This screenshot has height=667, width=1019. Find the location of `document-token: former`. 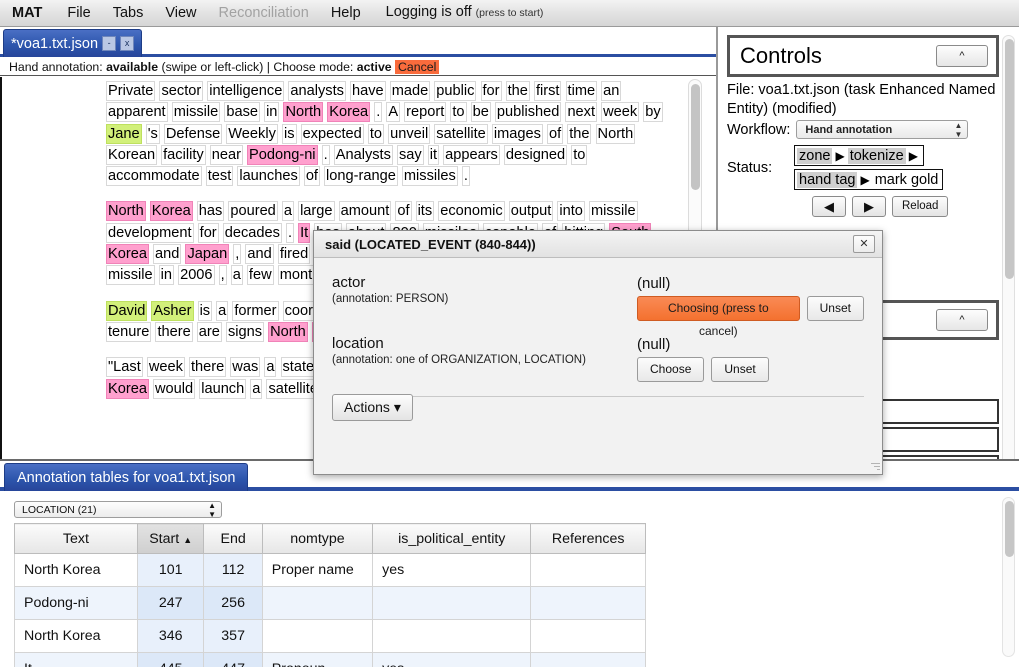

document-token: former is located at coordinates (255, 310).